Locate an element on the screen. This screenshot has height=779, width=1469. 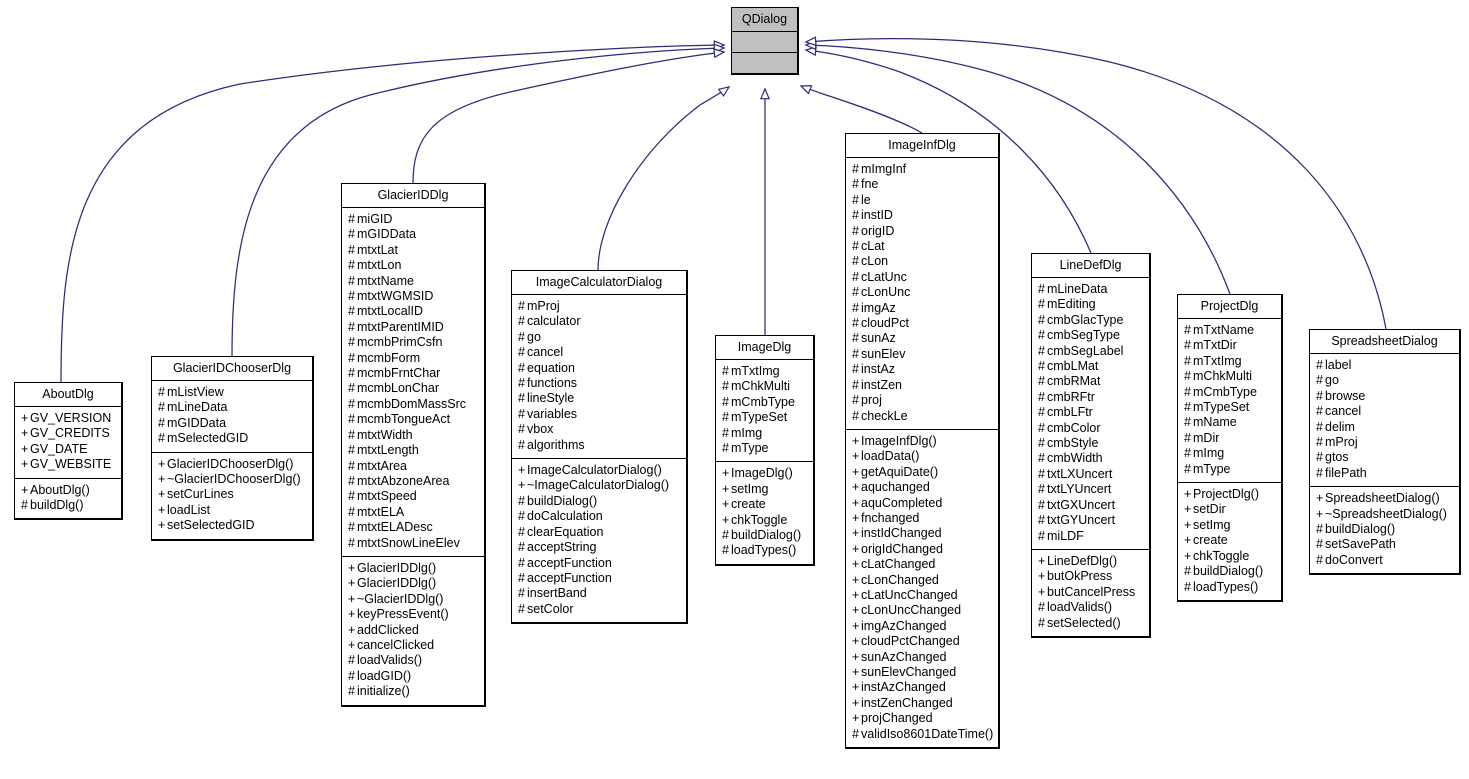
class-member: # mtxtLon is located at coordinates (415, 265).